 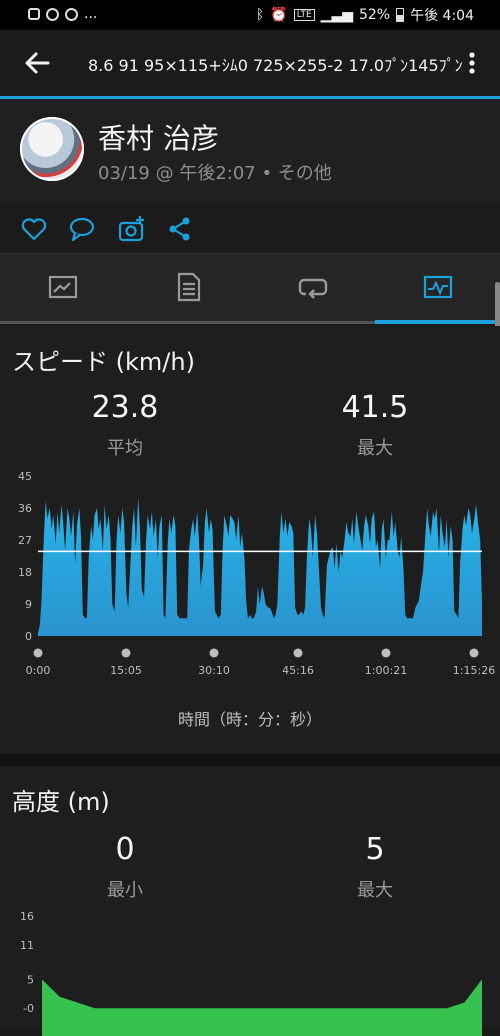 I want to click on speed-y-tick: 27, so click(x=25, y=540).